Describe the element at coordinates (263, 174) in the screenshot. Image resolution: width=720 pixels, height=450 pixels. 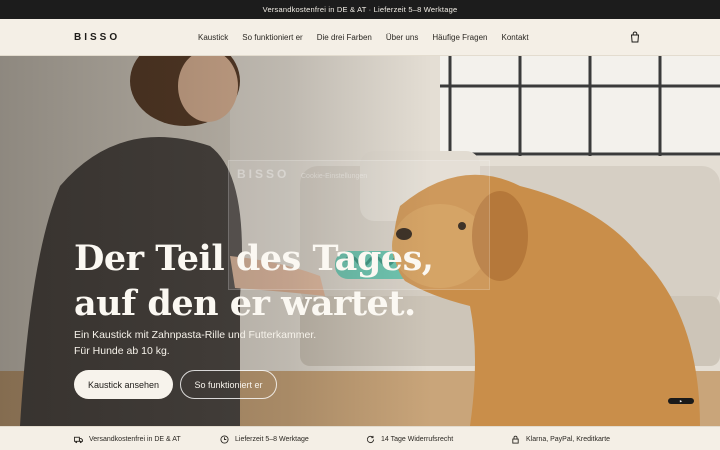
I see `ghost-logo: BISSO` at that location.